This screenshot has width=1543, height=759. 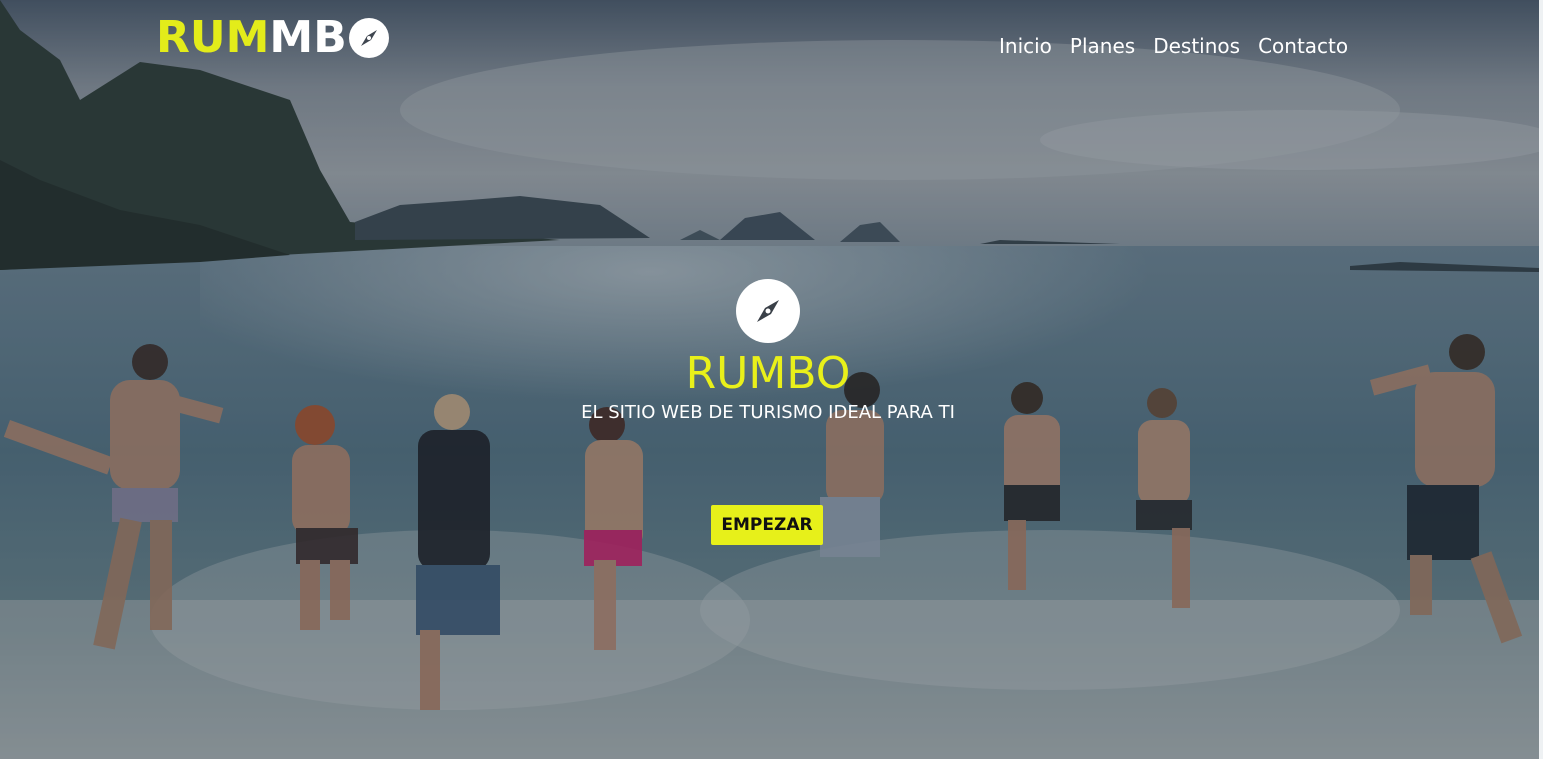 I want to click on scrollbar, so click(x=1541, y=379).